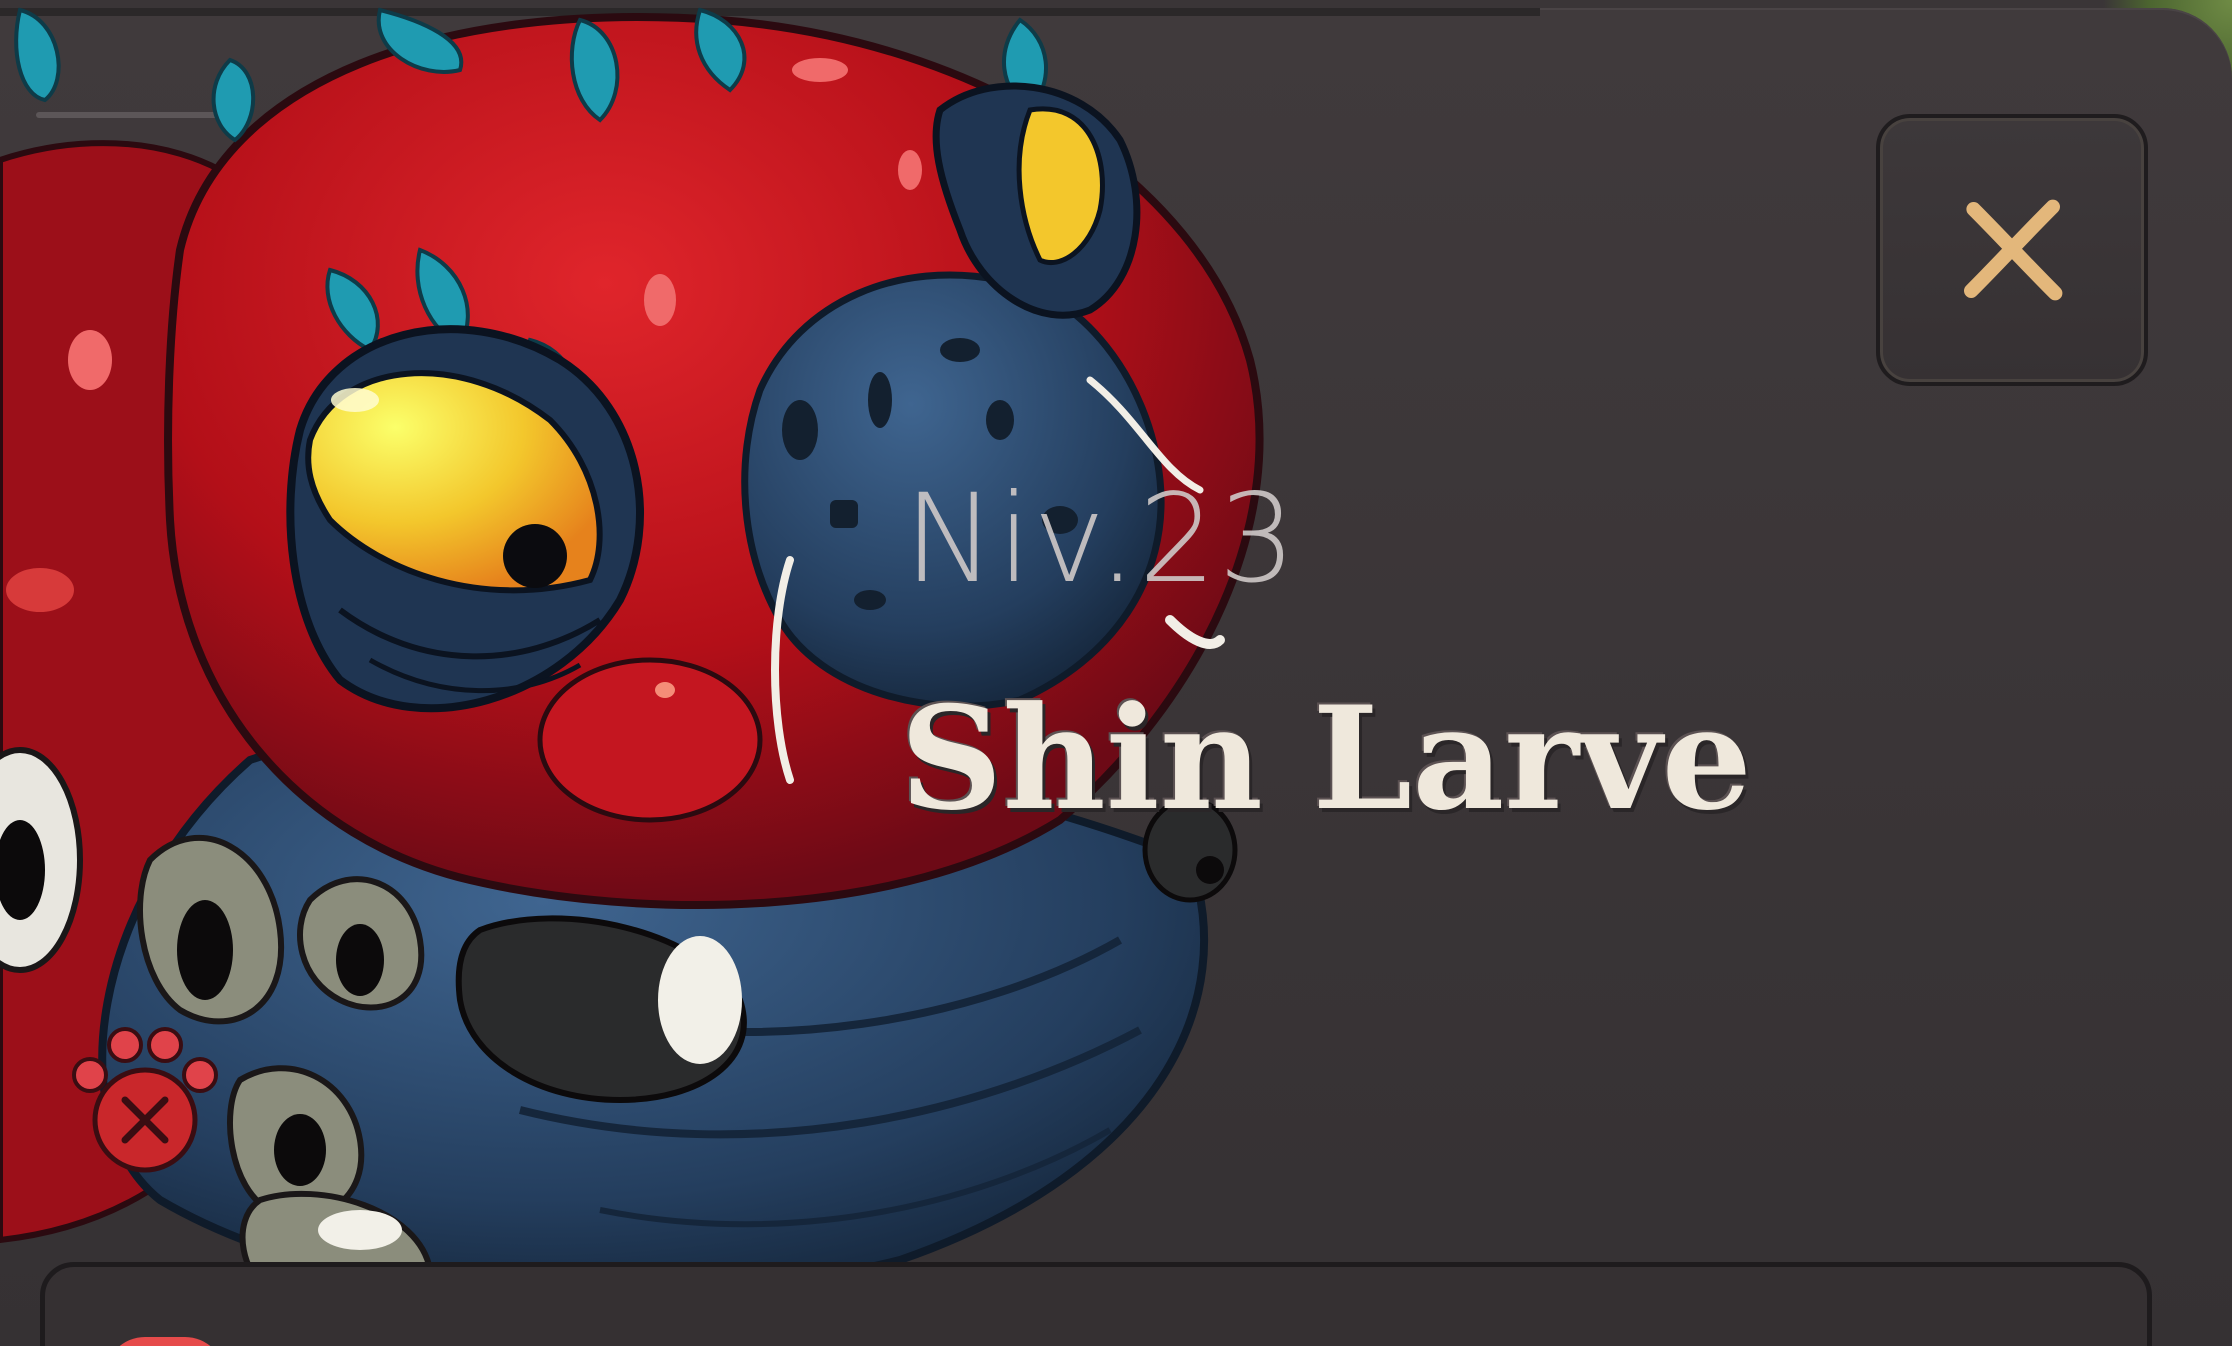  What do you see at coordinates (1326, 759) in the screenshot?
I see `creature-name: Shin Larve` at bounding box center [1326, 759].